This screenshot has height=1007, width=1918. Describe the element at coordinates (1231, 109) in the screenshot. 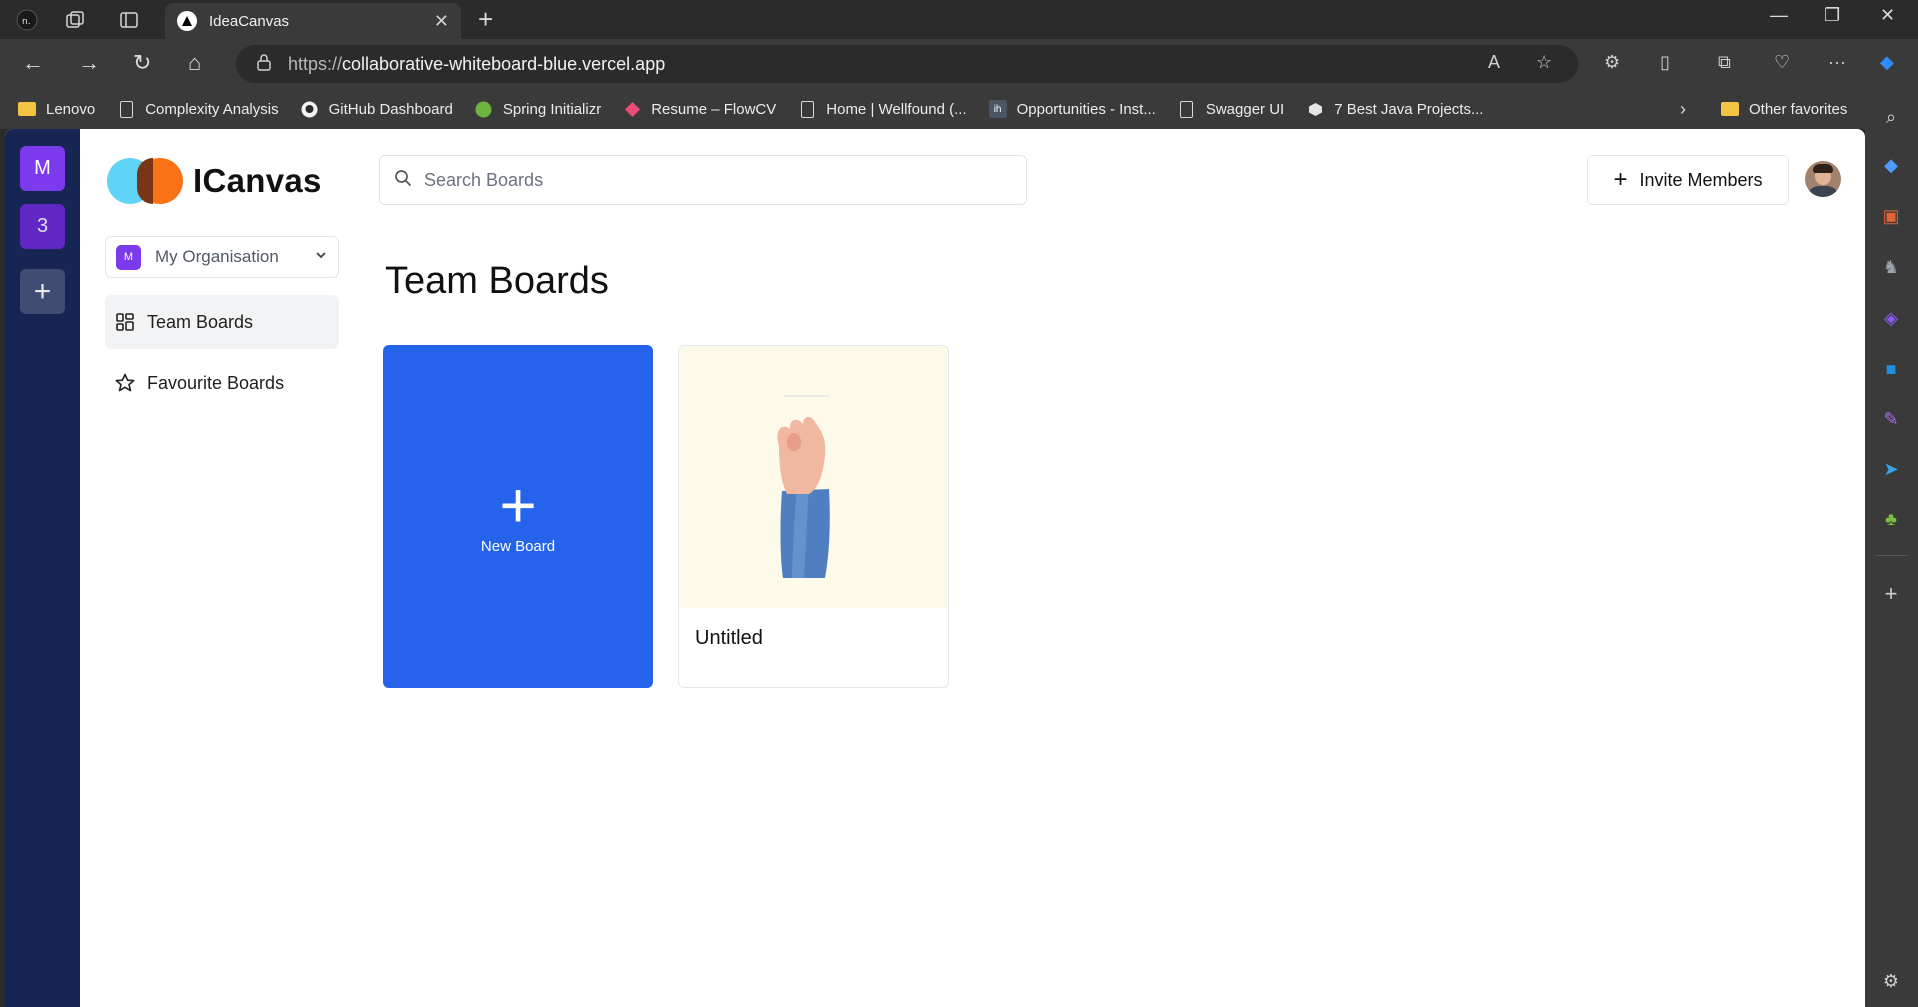

I see `favorite-swagger-ui: Swagger UI` at that location.